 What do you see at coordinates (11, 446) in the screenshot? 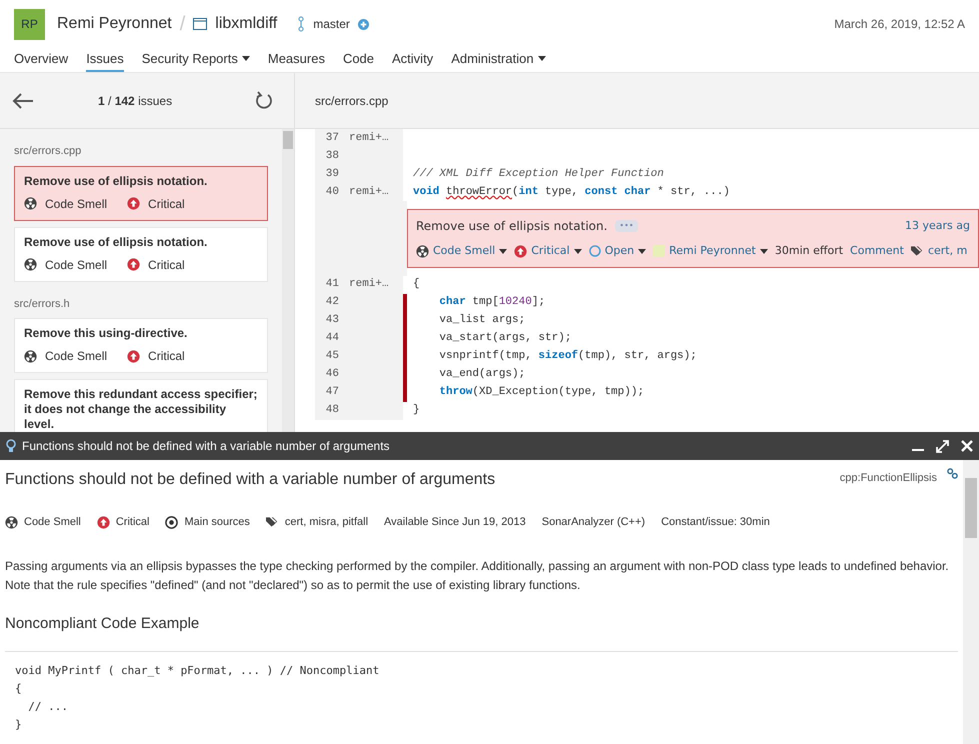
I see `lightbulb-icon` at bounding box center [11, 446].